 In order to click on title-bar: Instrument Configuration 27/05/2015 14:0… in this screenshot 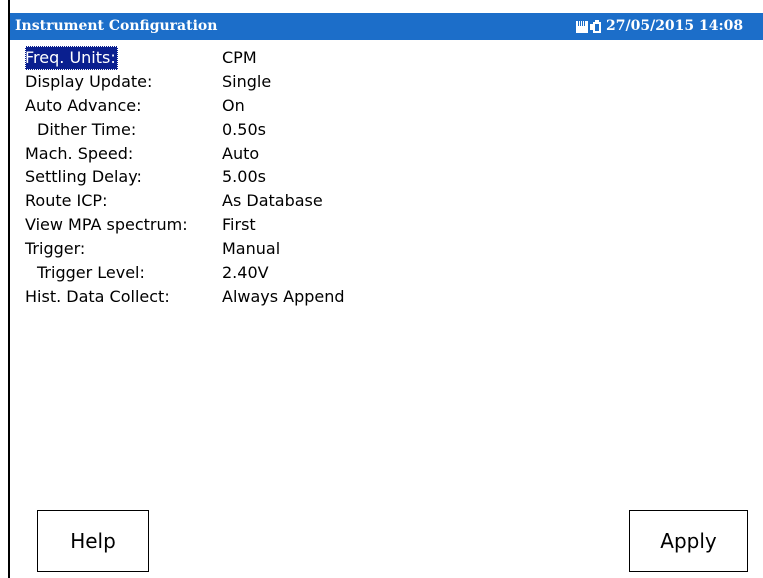, I will do `click(386, 26)`.